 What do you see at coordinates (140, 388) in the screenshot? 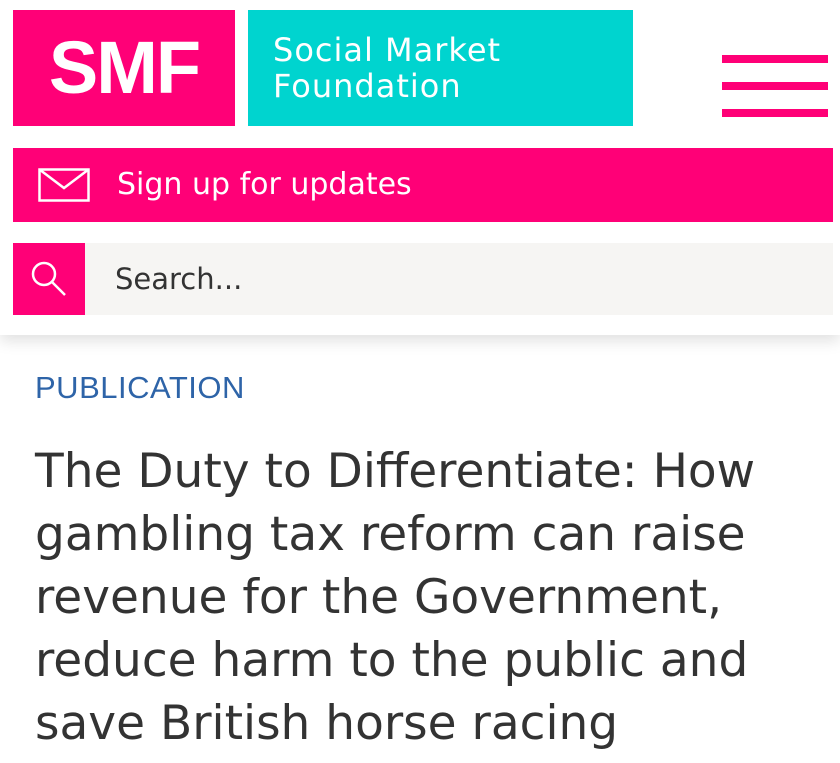
I see `article-category: PUBLICATION` at bounding box center [140, 388].